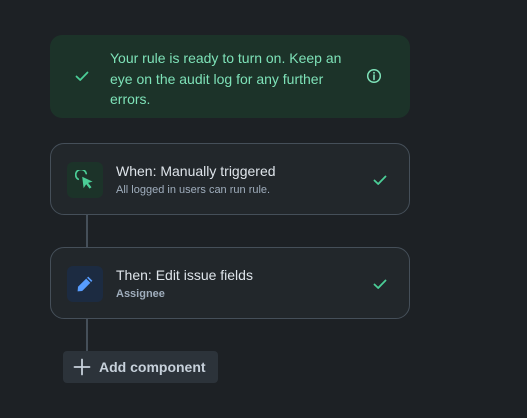 The width and height of the screenshot is (527, 418). I want to click on trigger-icon-box, so click(85, 180).